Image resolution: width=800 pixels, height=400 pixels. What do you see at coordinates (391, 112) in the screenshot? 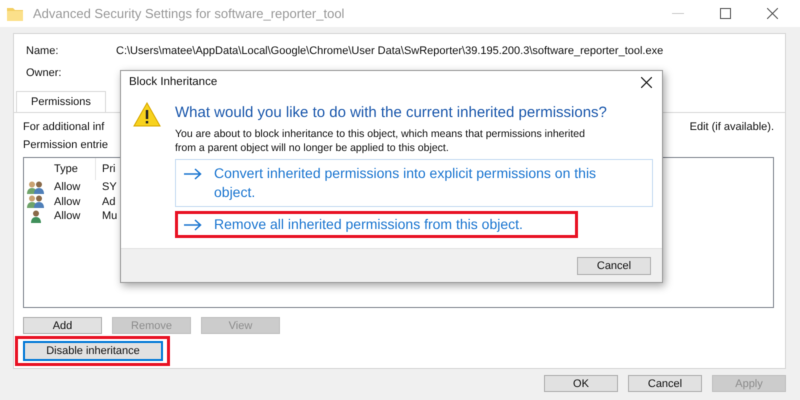
I see `dialog-heading: What would you like to do with the current inherited permissions?` at bounding box center [391, 112].